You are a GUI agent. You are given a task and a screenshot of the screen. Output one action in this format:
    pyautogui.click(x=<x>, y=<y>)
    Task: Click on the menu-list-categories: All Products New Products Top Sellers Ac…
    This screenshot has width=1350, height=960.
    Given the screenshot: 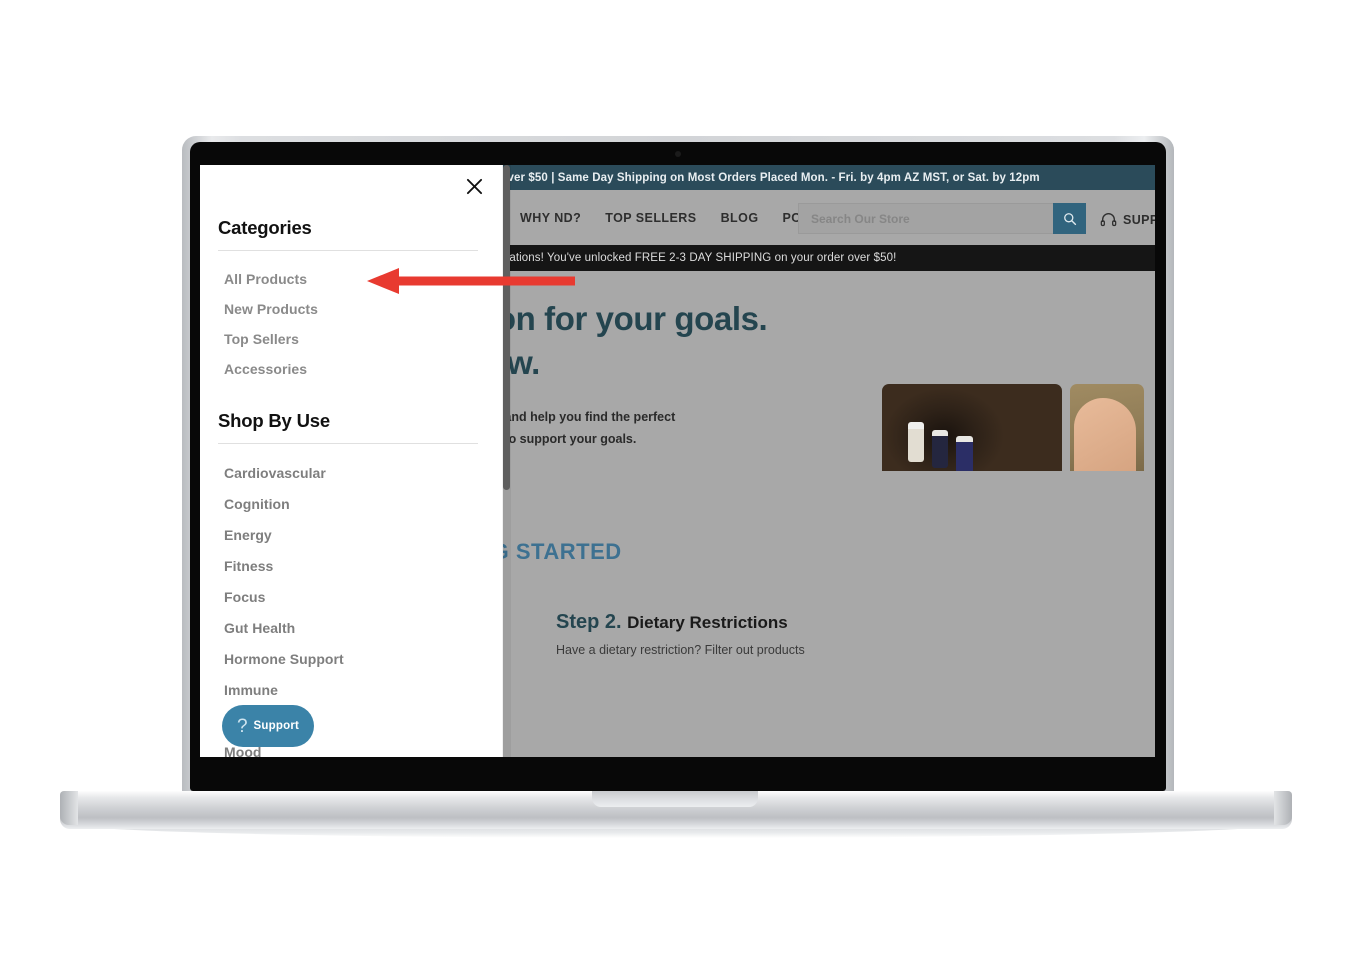 What is the action you would take?
    pyautogui.click(x=351, y=324)
    